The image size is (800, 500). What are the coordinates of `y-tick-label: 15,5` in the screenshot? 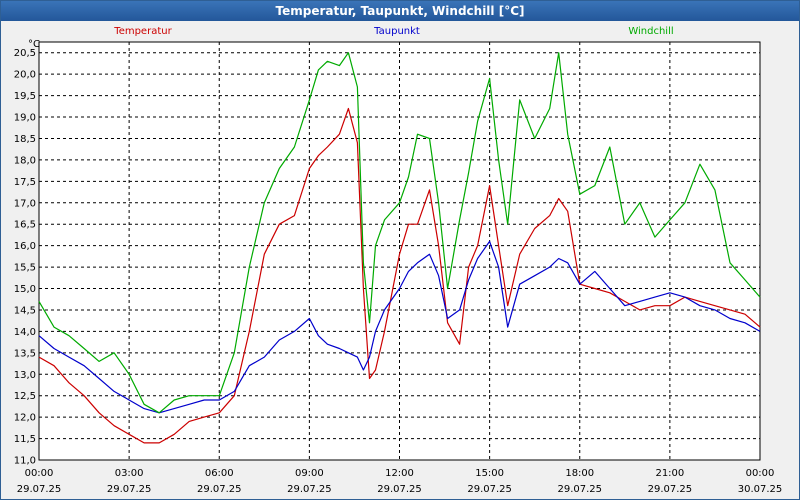 It's located at (25, 268).